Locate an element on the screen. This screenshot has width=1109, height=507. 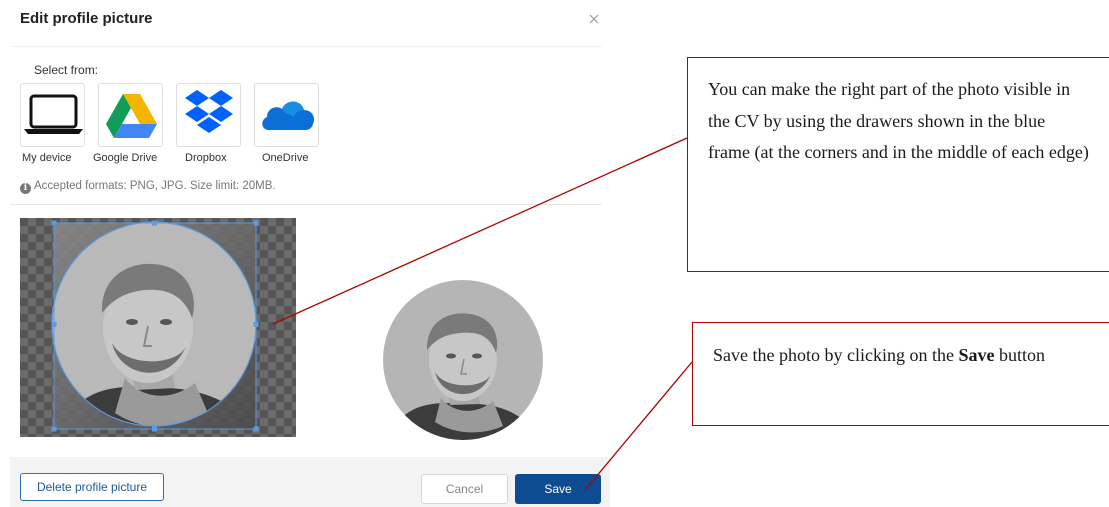
source-google-drive-label: Google Drive is located at coordinates (125, 158).